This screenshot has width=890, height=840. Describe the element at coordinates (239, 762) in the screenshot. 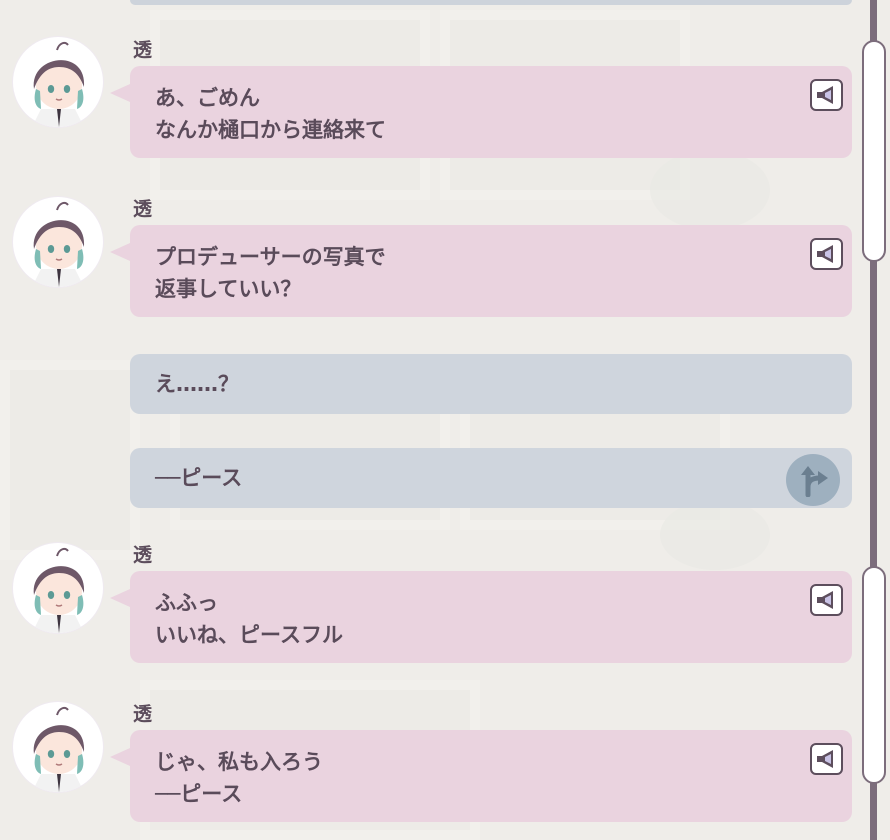

I see `message-line: じゃ、私も入ろう` at that location.